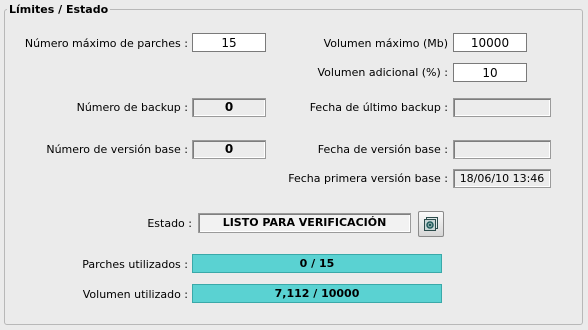  What do you see at coordinates (385, 43) in the screenshot?
I see `max-volume-label: Volumen máximo (Mb)` at bounding box center [385, 43].